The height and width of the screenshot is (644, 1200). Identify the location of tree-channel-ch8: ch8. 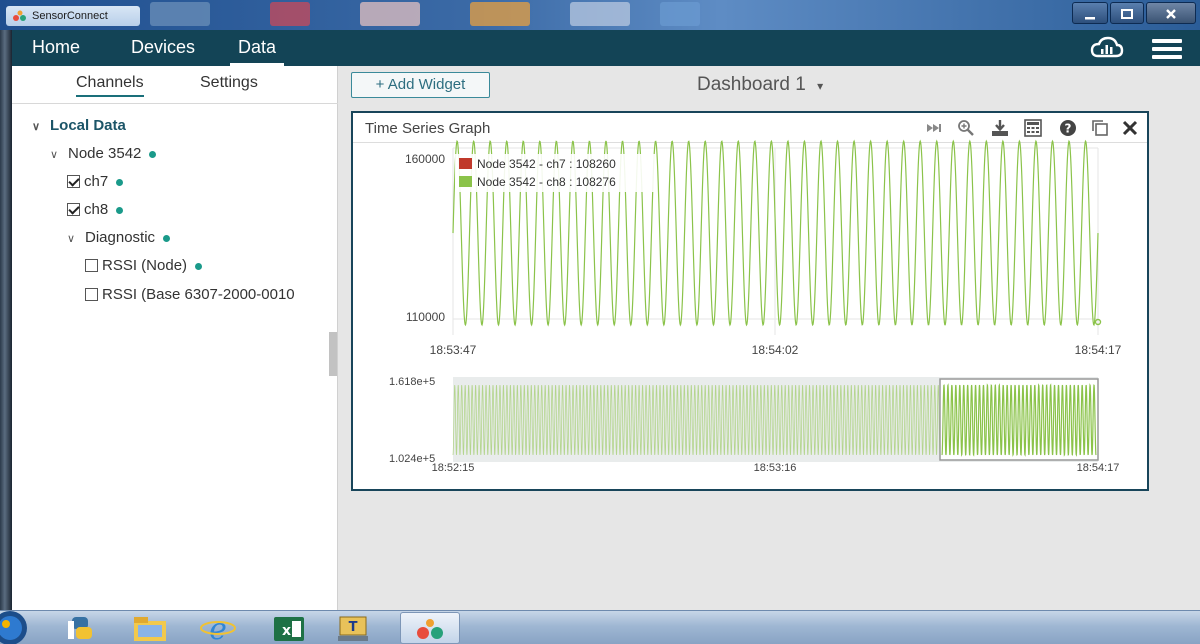
(95, 210).